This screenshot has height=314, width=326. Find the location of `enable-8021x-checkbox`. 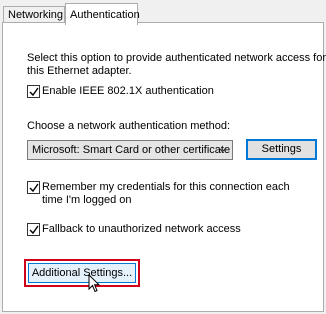

enable-8021x-checkbox is located at coordinates (33, 91).